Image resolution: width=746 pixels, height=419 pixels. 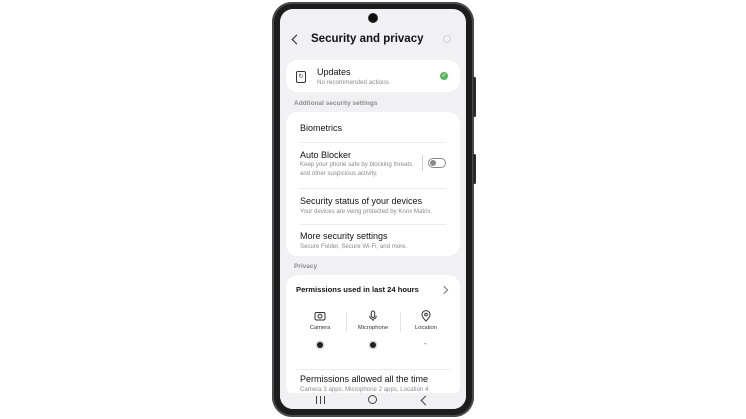 What do you see at coordinates (422, 163) in the screenshot?
I see `toggle-separator` at bounding box center [422, 163].